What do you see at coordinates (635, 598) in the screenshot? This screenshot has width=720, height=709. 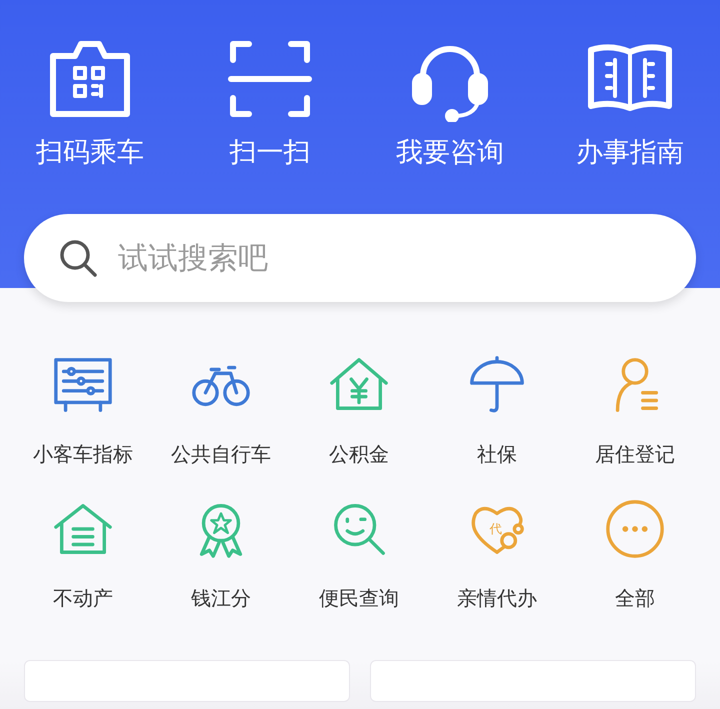 I see `service-label: 全部` at bounding box center [635, 598].